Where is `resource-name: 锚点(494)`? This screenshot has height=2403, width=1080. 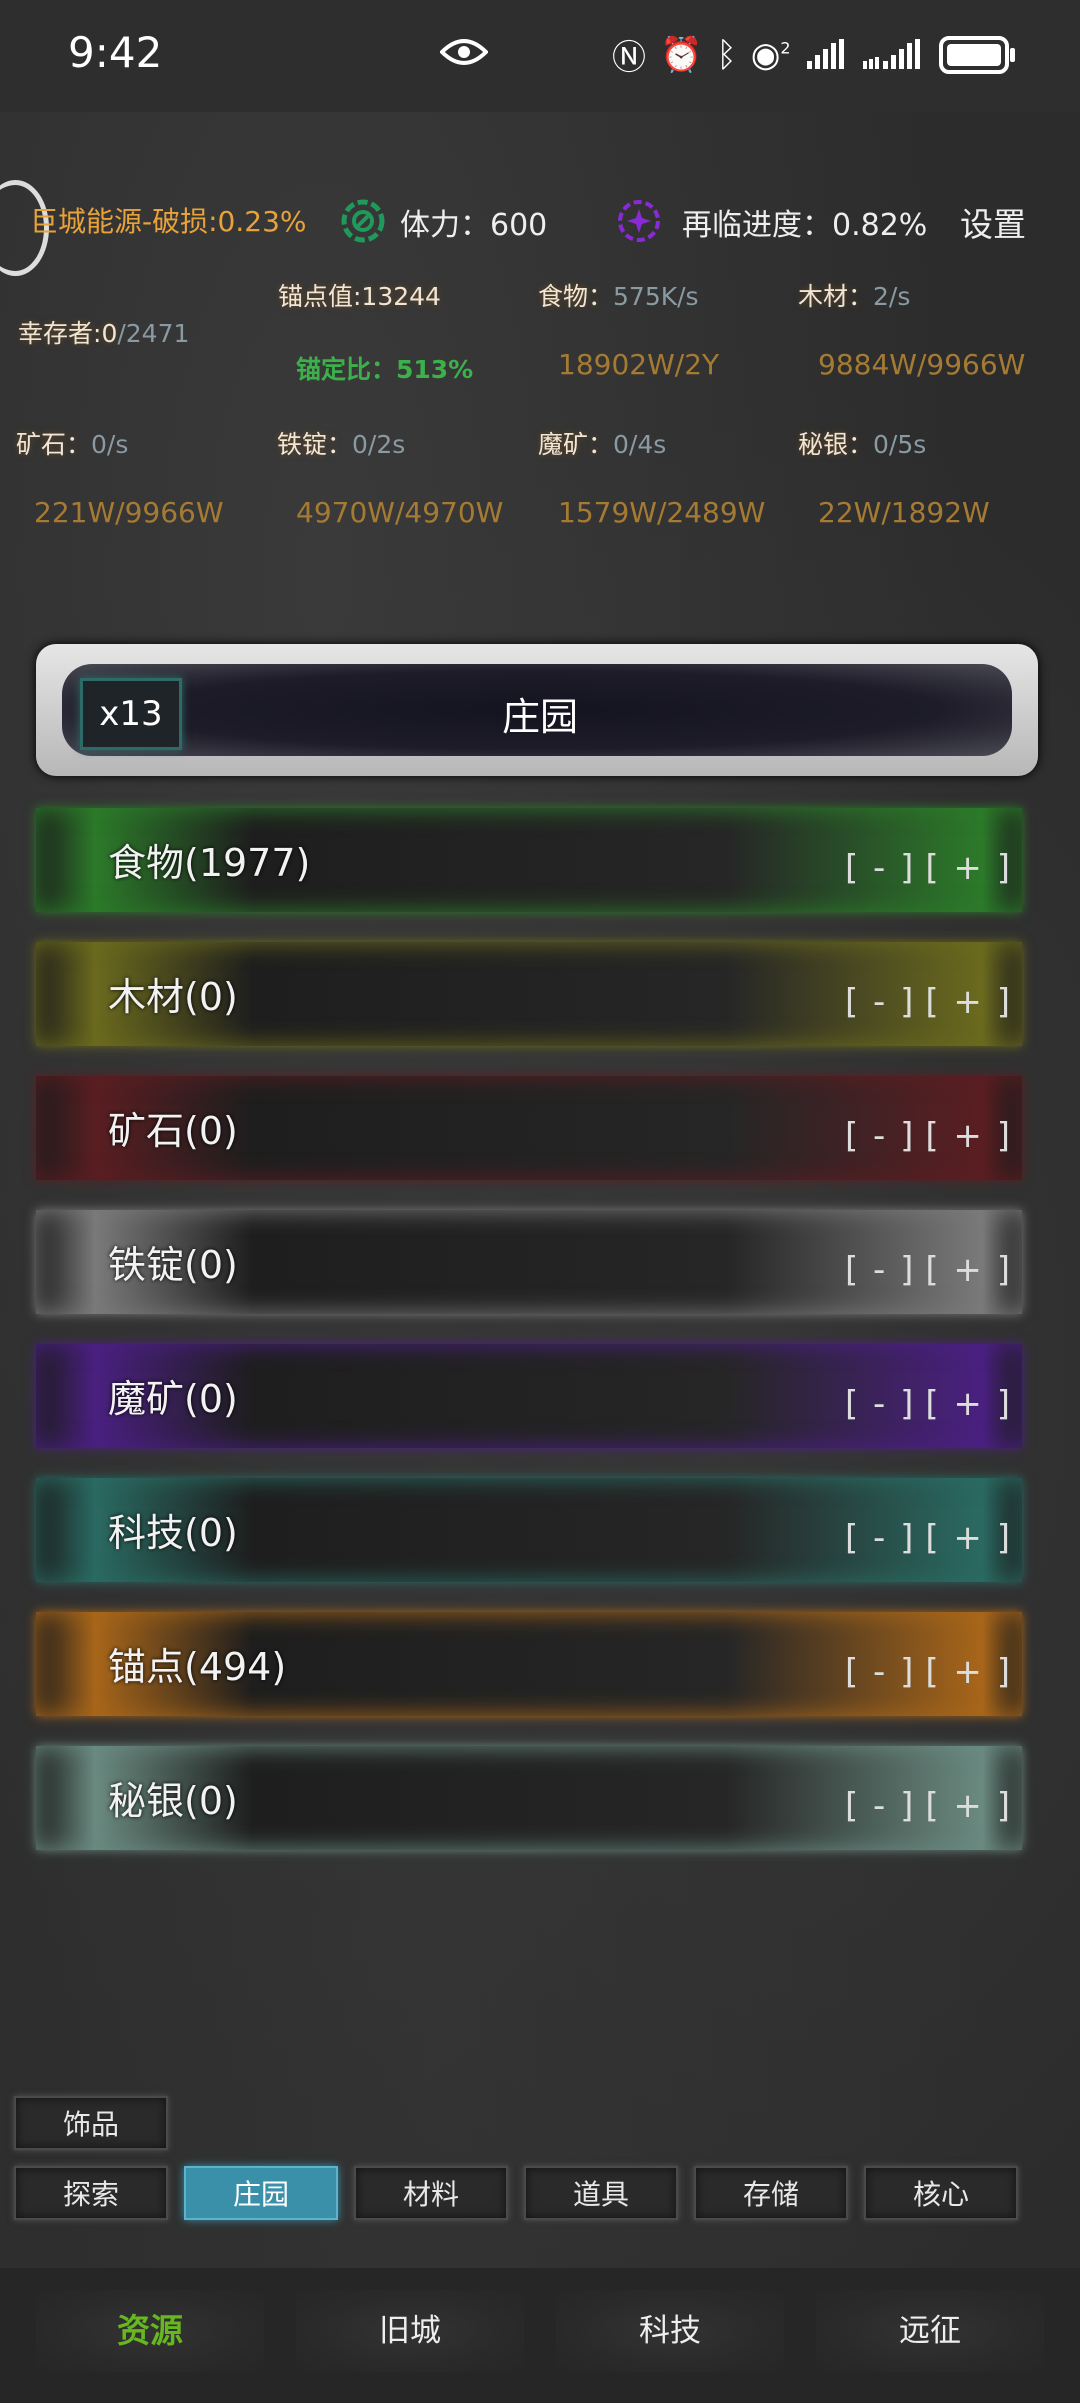
resource-name: 锚点(494) is located at coordinates (197, 1667).